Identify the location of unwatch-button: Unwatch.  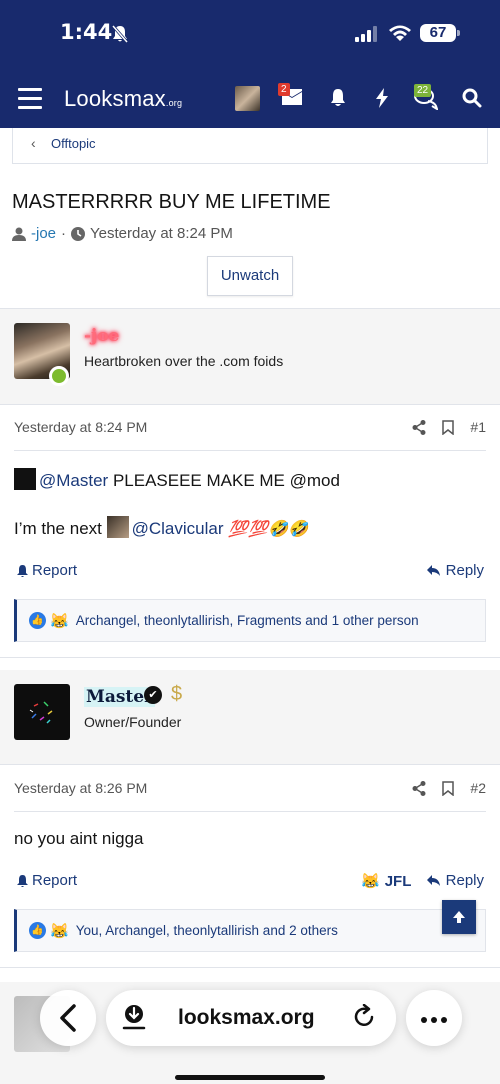
(250, 276).